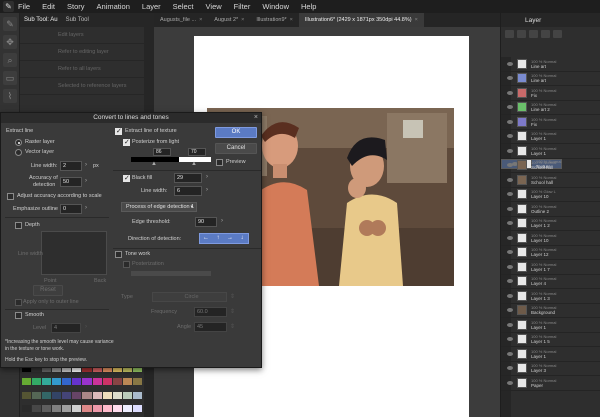  Describe the element at coordinates (550, 79) in the screenshot. I see `layer-row: 100 % Normal Line art` at that location.